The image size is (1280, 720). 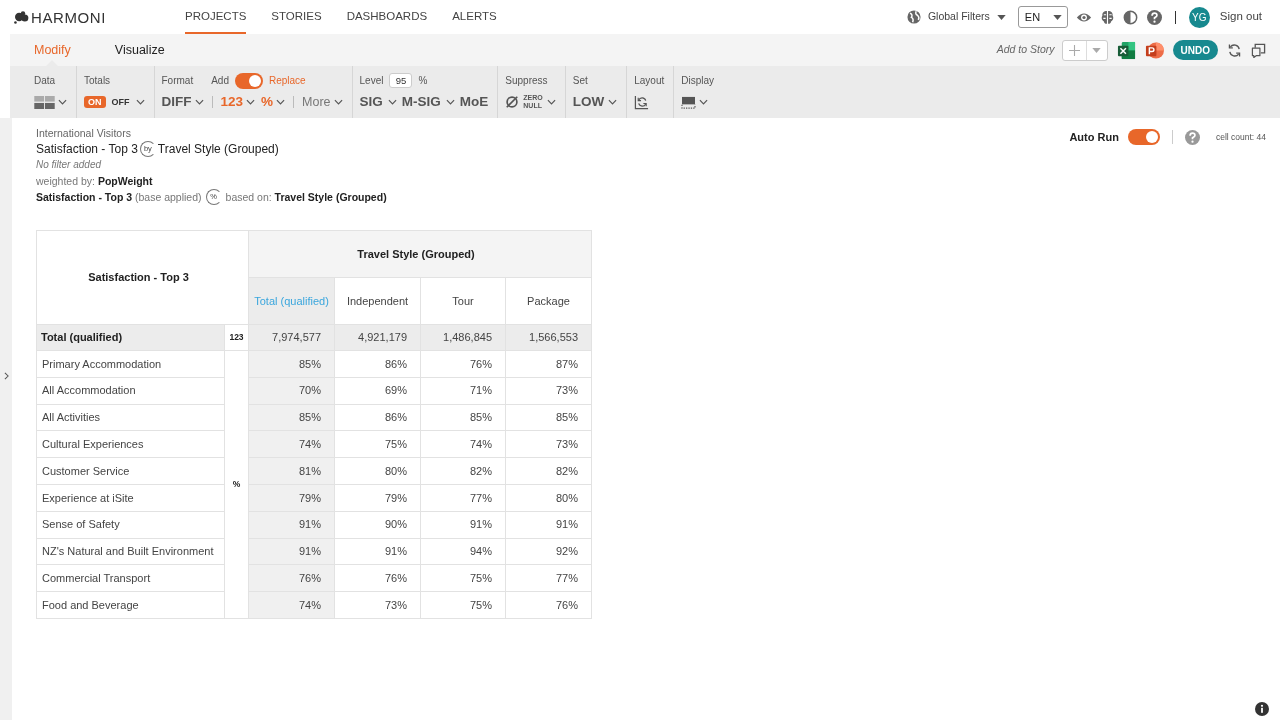 What do you see at coordinates (45, 81) in the screenshot?
I see `group-label: Data` at bounding box center [45, 81].